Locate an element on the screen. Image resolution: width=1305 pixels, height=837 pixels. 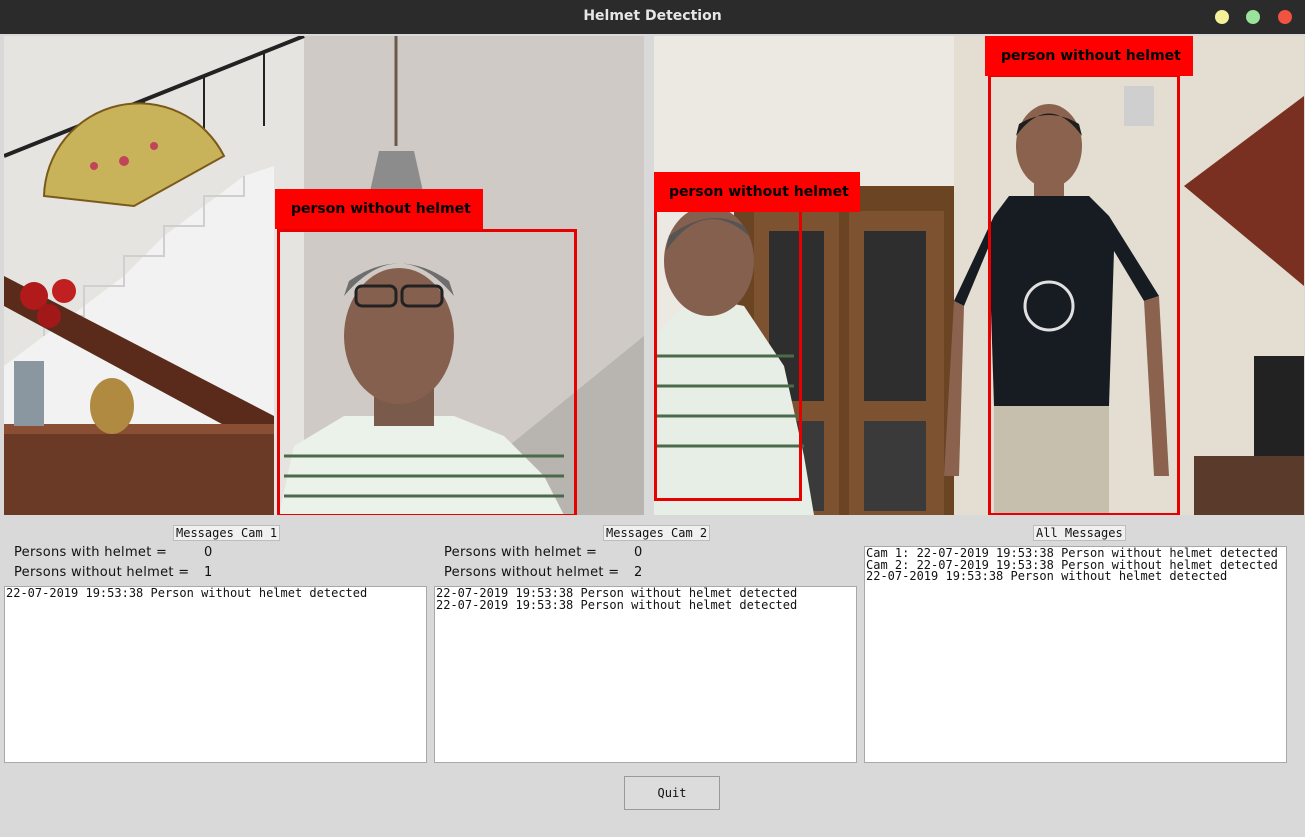
cam1-with-helmet-label: Persons with helmet = is located at coordinates (91, 552).